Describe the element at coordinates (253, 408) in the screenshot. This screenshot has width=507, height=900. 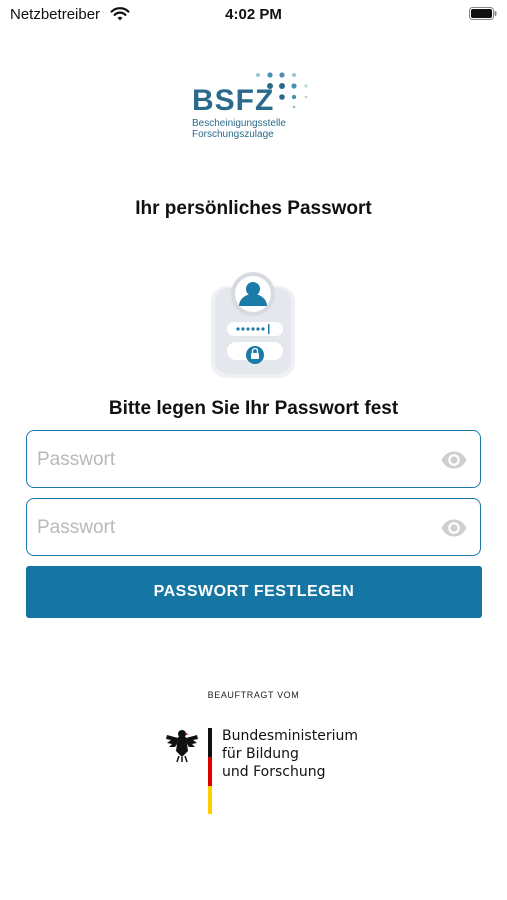
I see `instruction-text: Bitte legen Sie Ihr Passwort fest` at that location.